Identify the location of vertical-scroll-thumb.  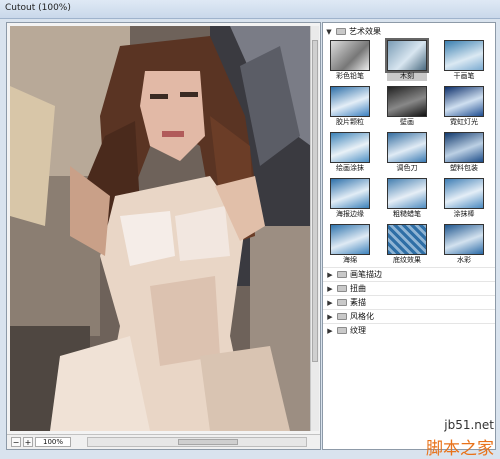
(315, 201).